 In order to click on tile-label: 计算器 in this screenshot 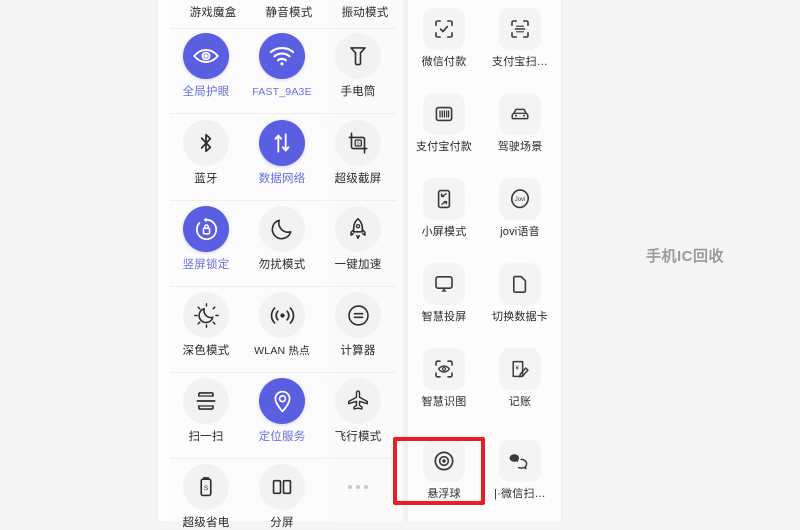, I will do `click(358, 351)`.